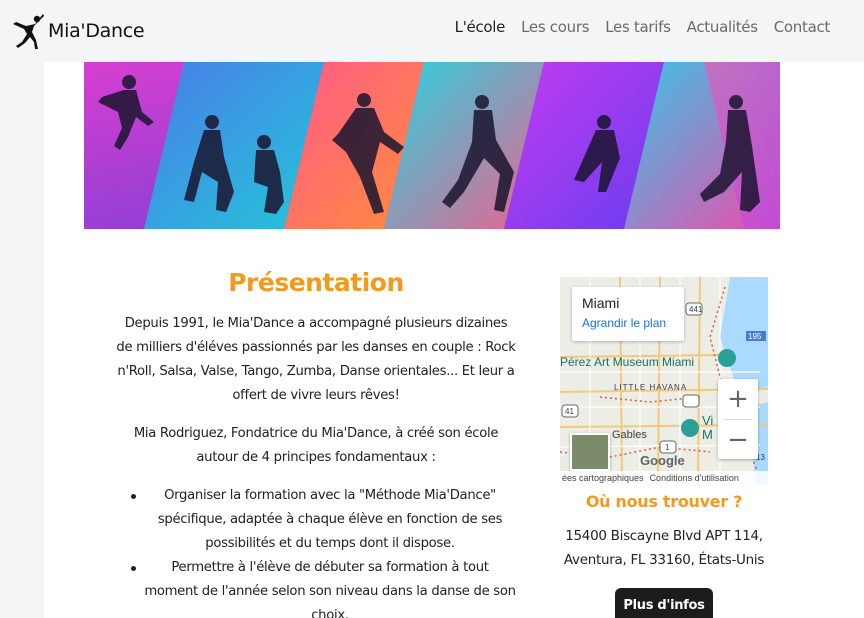 This screenshot has height=618, width=864. I want to click on route-shield: 441, so click(696, 309).